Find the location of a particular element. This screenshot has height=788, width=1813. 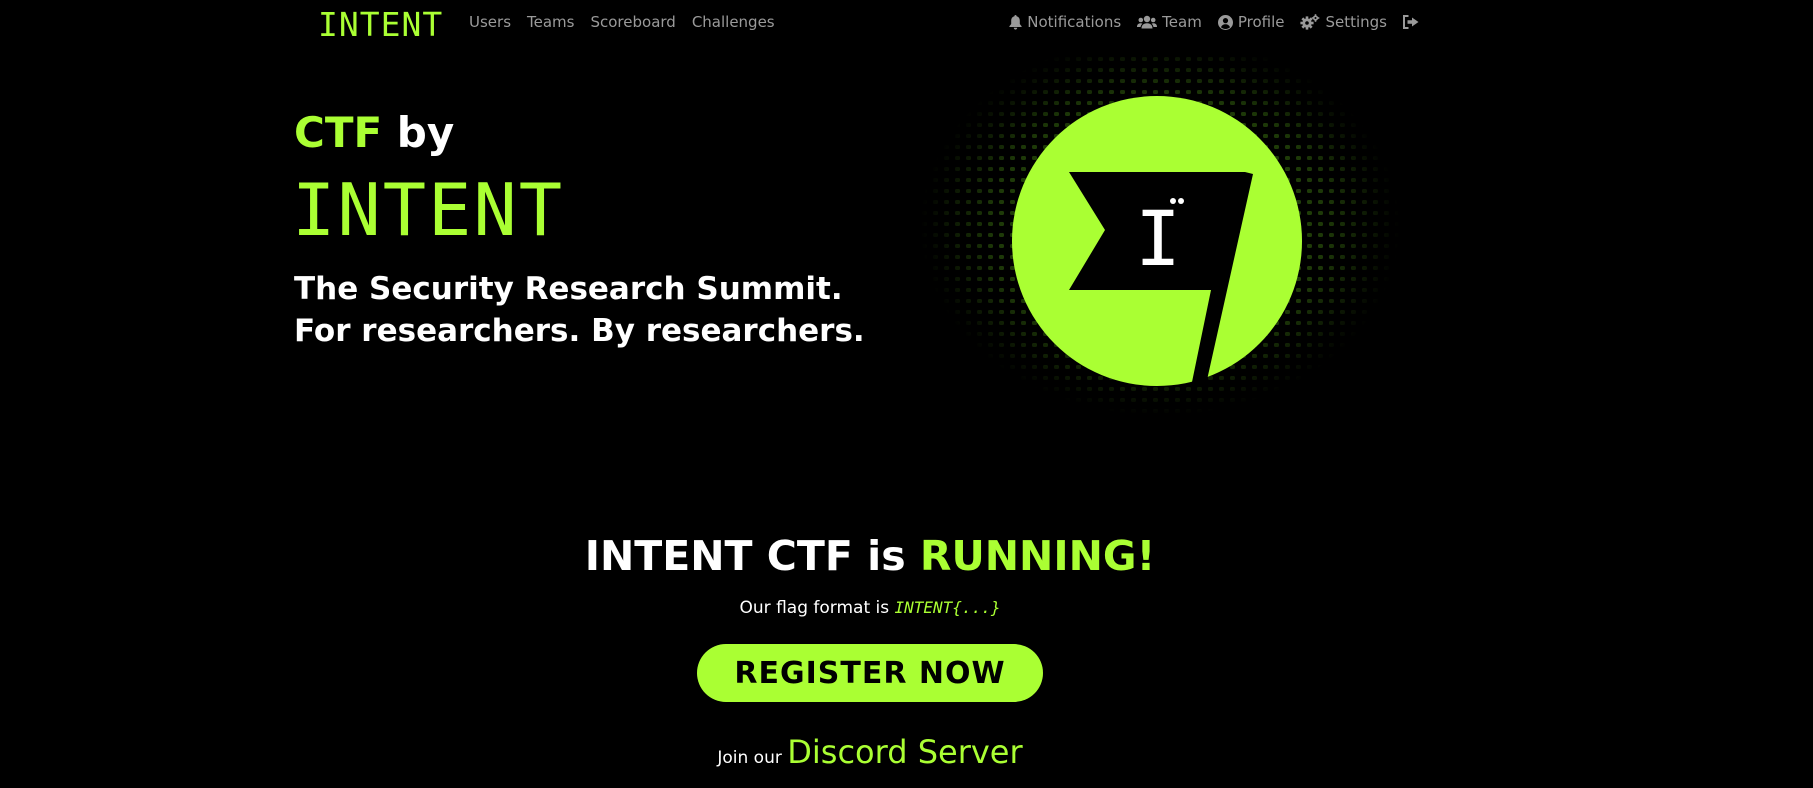

ctf-status-accent: RUNNING! is located at coordinates (1037, 556).